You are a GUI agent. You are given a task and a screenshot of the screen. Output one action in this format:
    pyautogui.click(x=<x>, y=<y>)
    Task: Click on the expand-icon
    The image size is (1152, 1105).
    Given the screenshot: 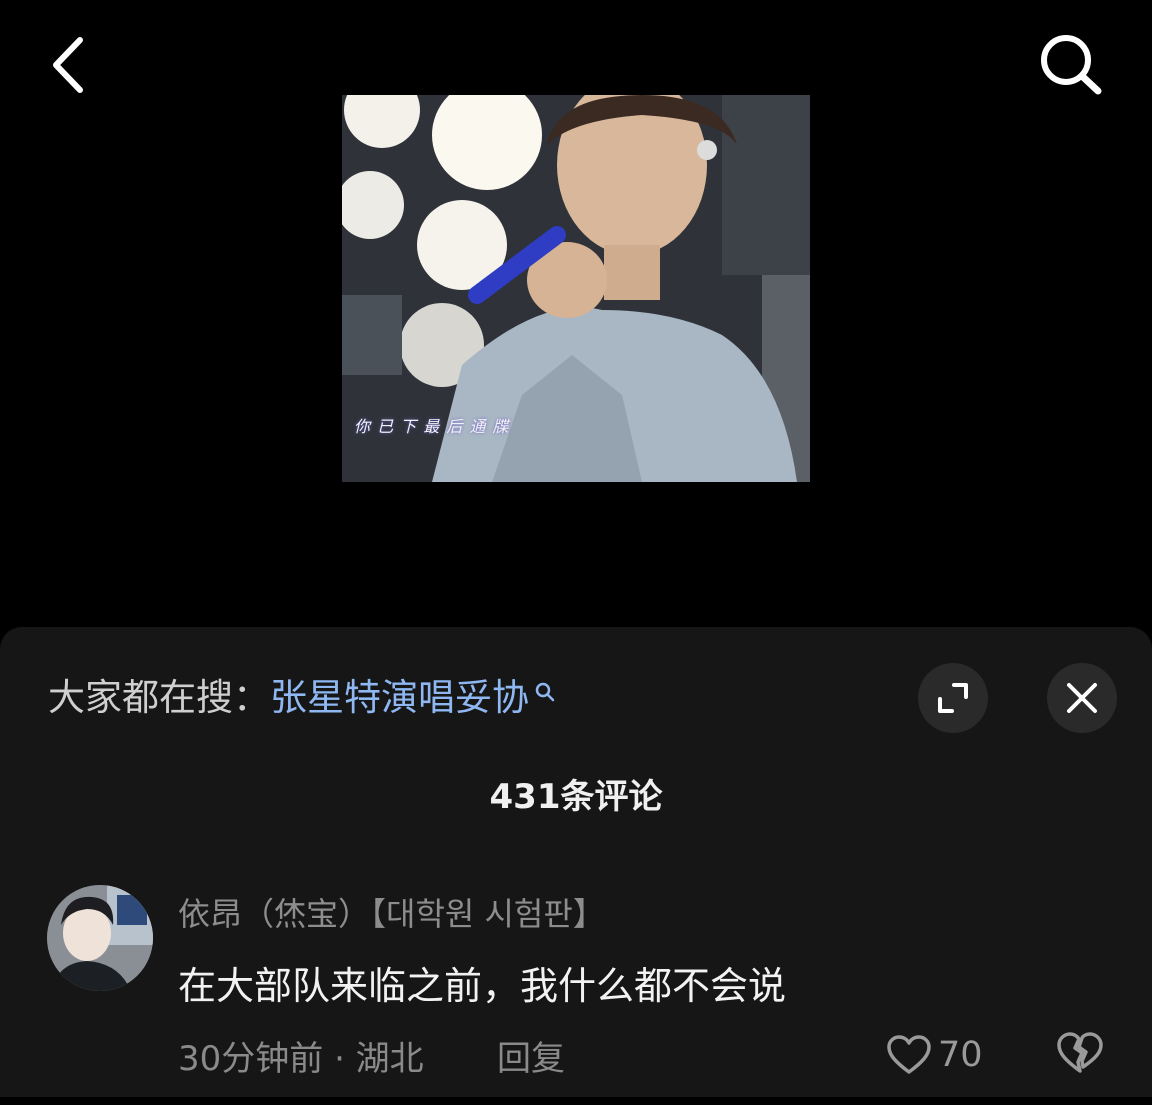 What is the action you would take?
    pyautogui.click(x=953, y=698)
    